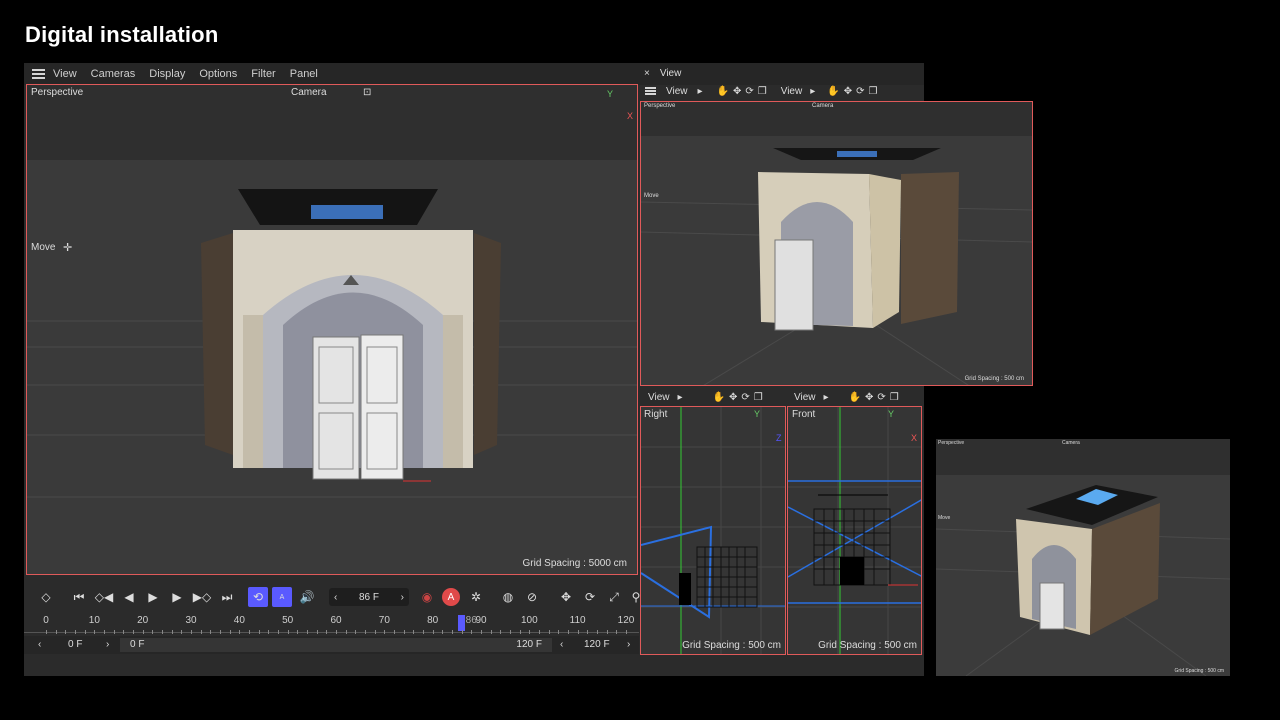 The width and height of the screenshot is (1280, 720). I want to click on menu-panel: Panel, so click(304, 74).